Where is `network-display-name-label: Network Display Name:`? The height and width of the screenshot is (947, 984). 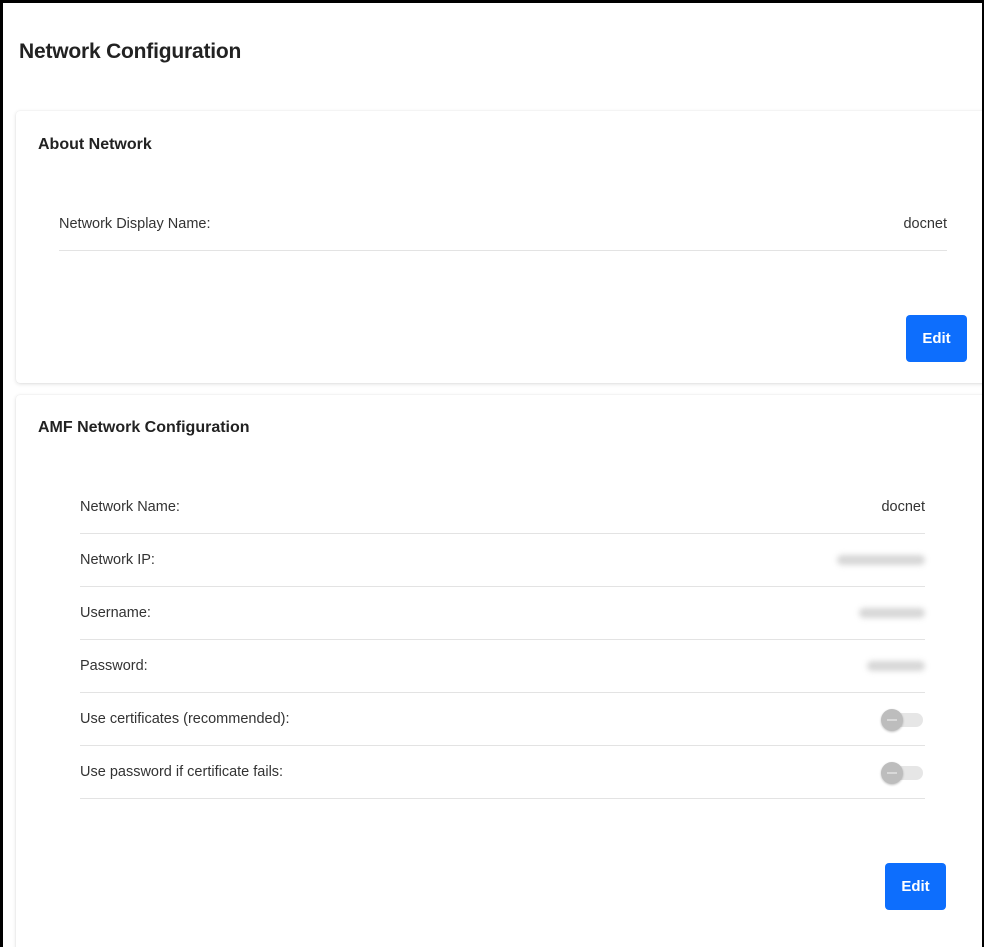
network-display-name-label: Network Display Name: is located at coordinates (135, 224).